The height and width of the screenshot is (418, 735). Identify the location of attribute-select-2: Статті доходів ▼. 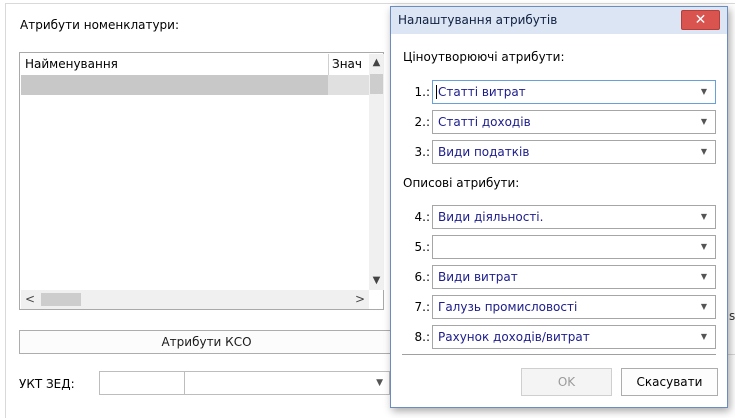
(574, 122).